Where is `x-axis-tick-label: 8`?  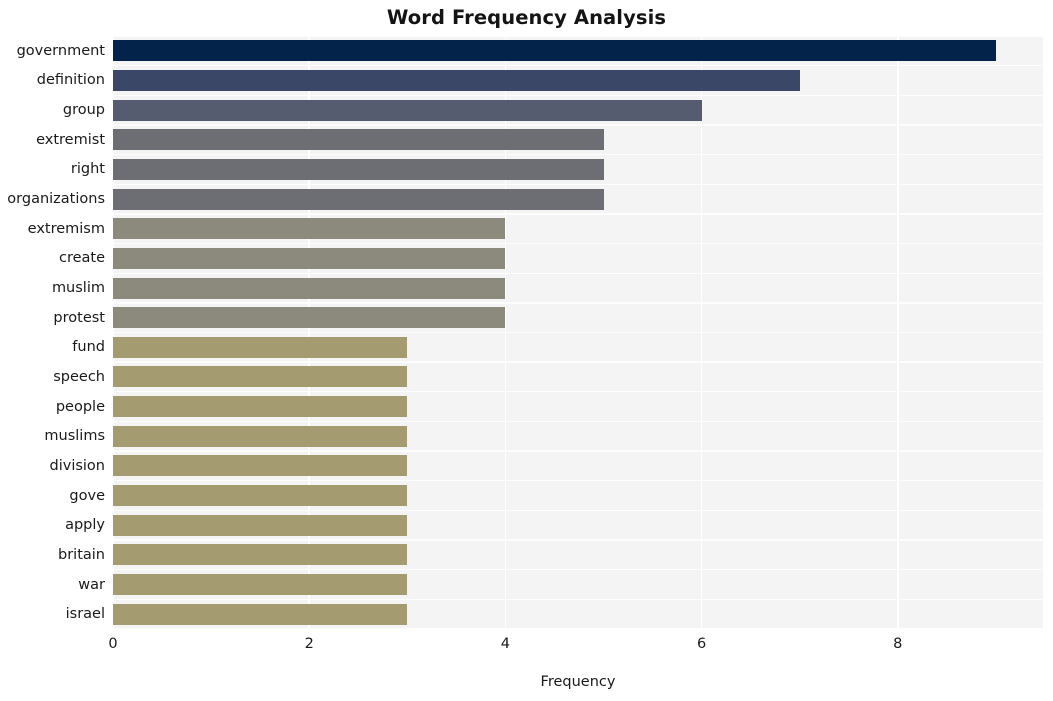 x-axis-tick-label: 8 is located at coordinates (898, 644).